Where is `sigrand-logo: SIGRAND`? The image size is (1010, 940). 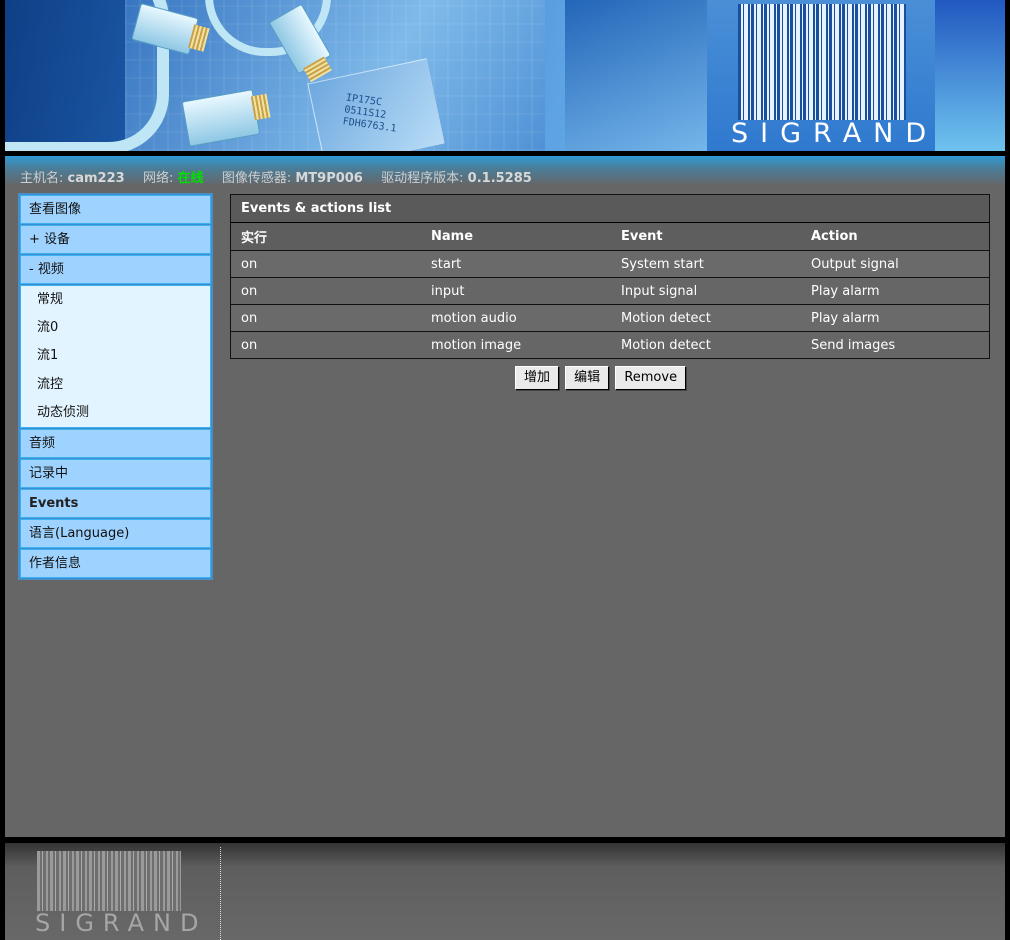
sigrand-logo: SIGRAND is located at coordinates (821, 75).